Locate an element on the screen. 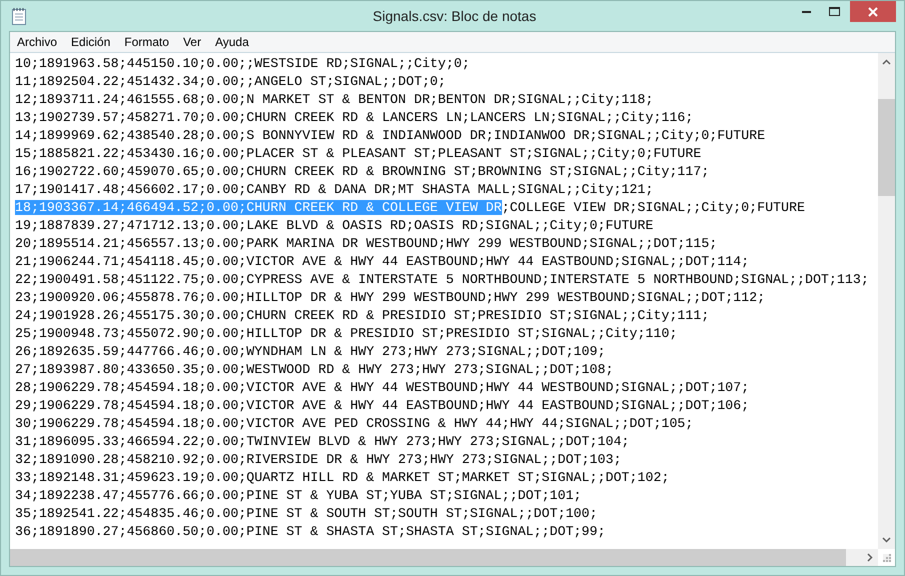  text-line: 22;1900491.58;451122.75;0.00;CYPRESS AVE & INTERSTATE 5 NORTHBOUND;INTERSTATE 5 NORTHBOUND;SIGNAL;;DOT;113; is located at coordinates (442, 280).